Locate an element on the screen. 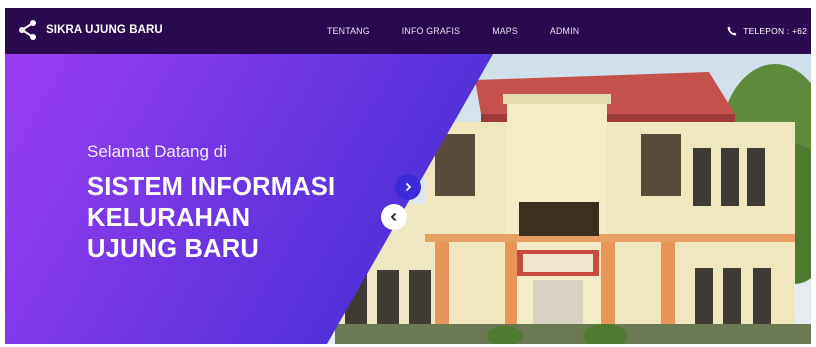  nav-item-info-grafis: INFO GRAFIS is located at coordinates (431, 31).